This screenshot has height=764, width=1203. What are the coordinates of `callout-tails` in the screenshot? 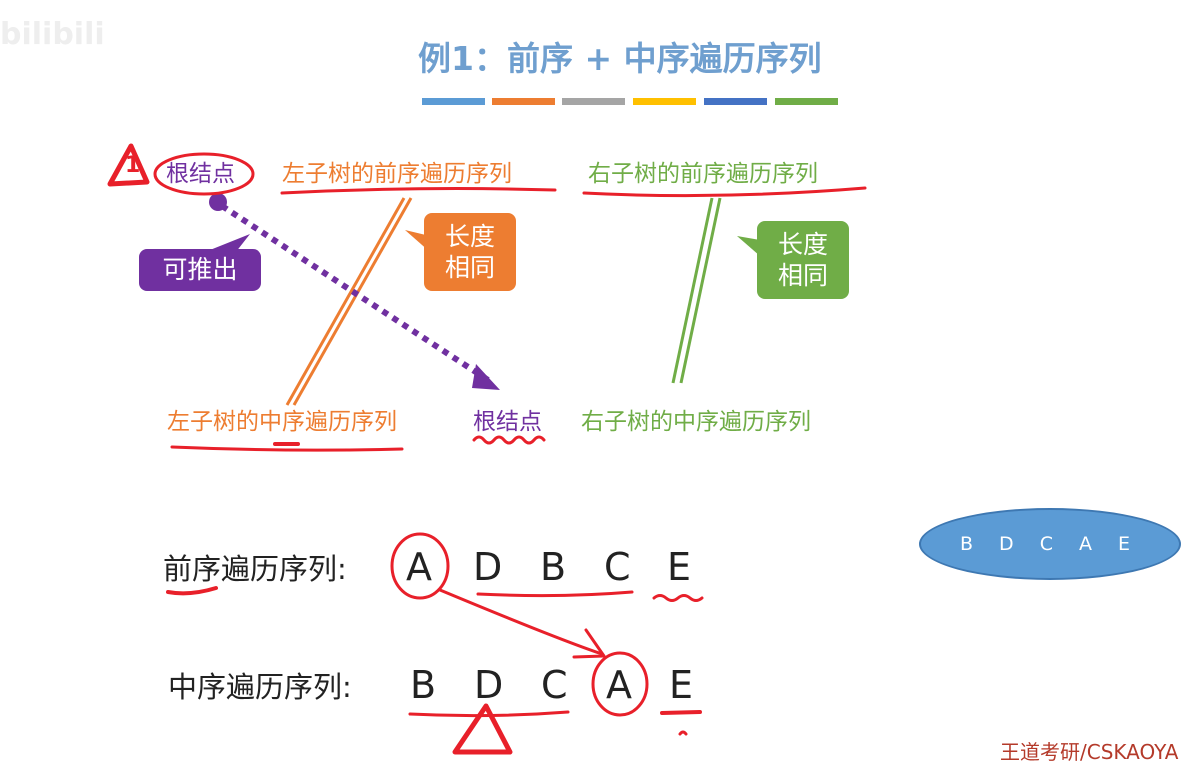 It's located at (482, 246).